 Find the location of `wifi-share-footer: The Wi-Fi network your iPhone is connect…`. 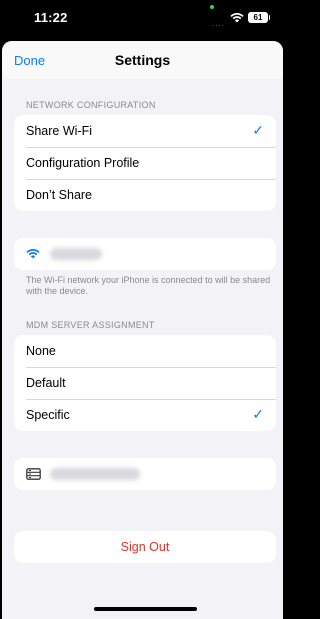

wifi-share-footer: The Wi-Fi network your iPhone is connect… is located at coordinates (148, 285).